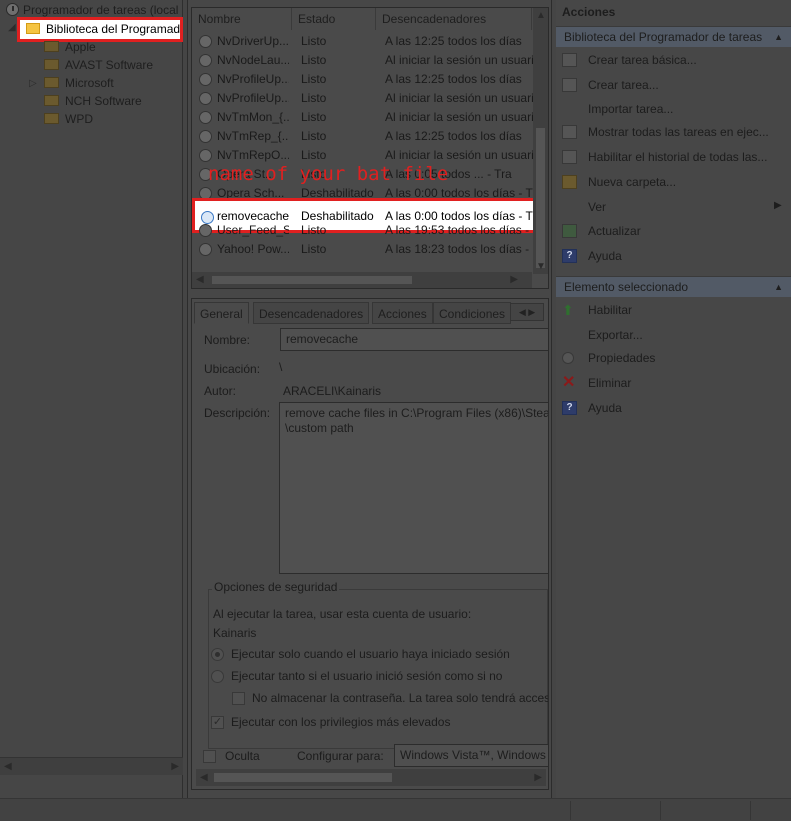  What do you see at coordinates (568, 309) in the screenshot?
I see `enable-icon: ⬆` at bounding box center [568, 309].